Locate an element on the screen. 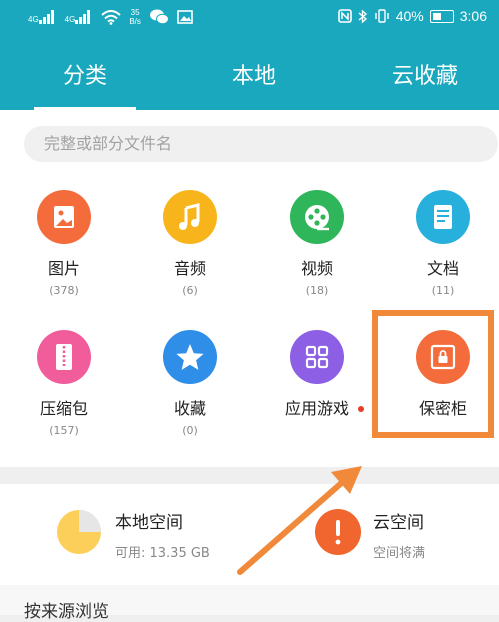  bluetooth-icon is located at coordinates (362, 16).